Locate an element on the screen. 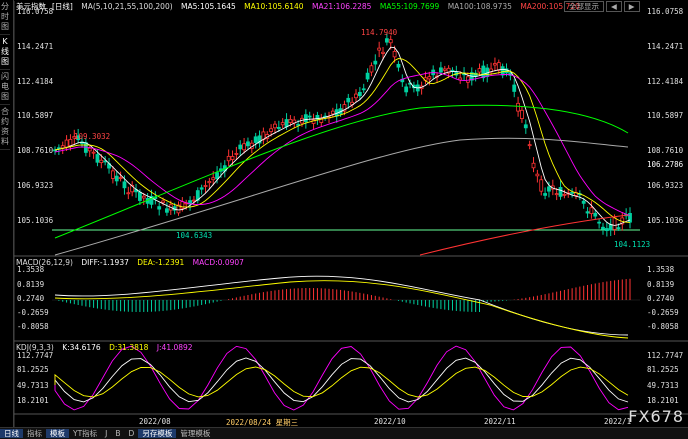 The width and height of the screenshot is (688, 439). price-axis-right-5: 106.9323 is located at coordinates (665, 185).